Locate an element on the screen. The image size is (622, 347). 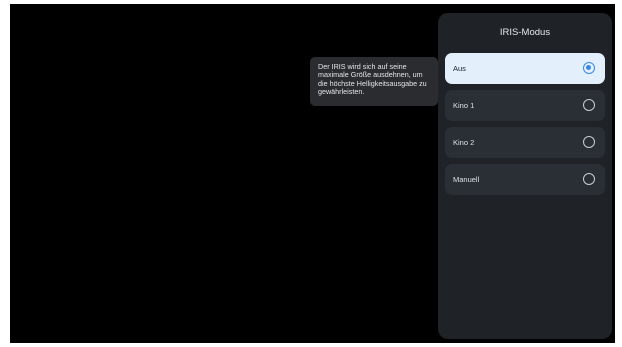
radio-selected-icon is located at coordinates (589, 68).